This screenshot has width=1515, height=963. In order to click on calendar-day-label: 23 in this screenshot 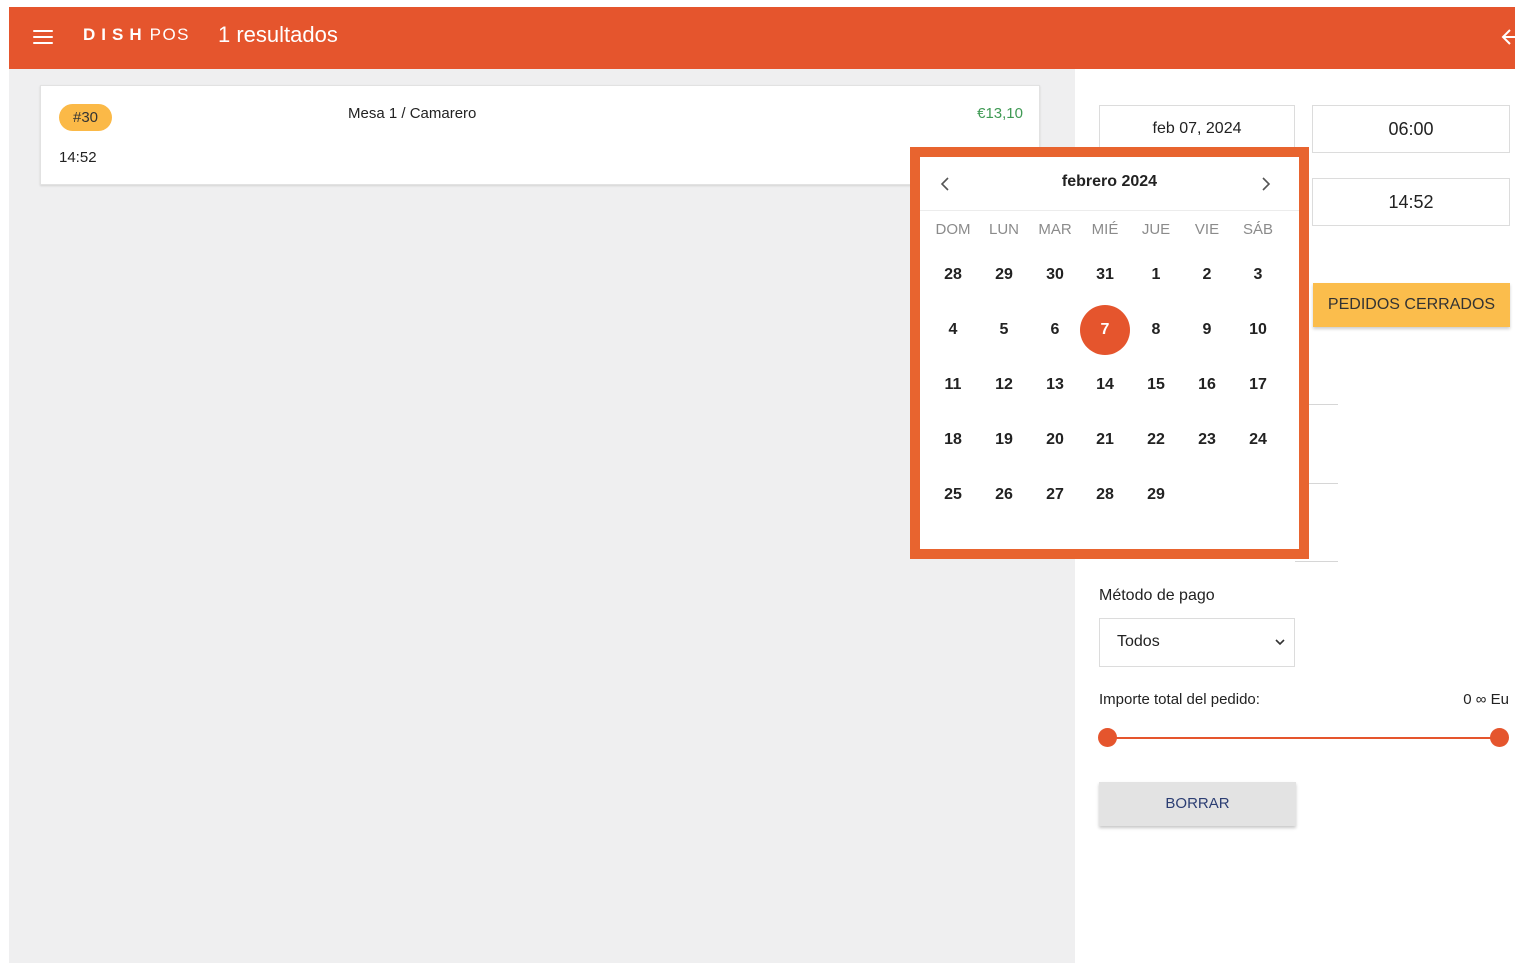, I will do `click(1207, 439)`.